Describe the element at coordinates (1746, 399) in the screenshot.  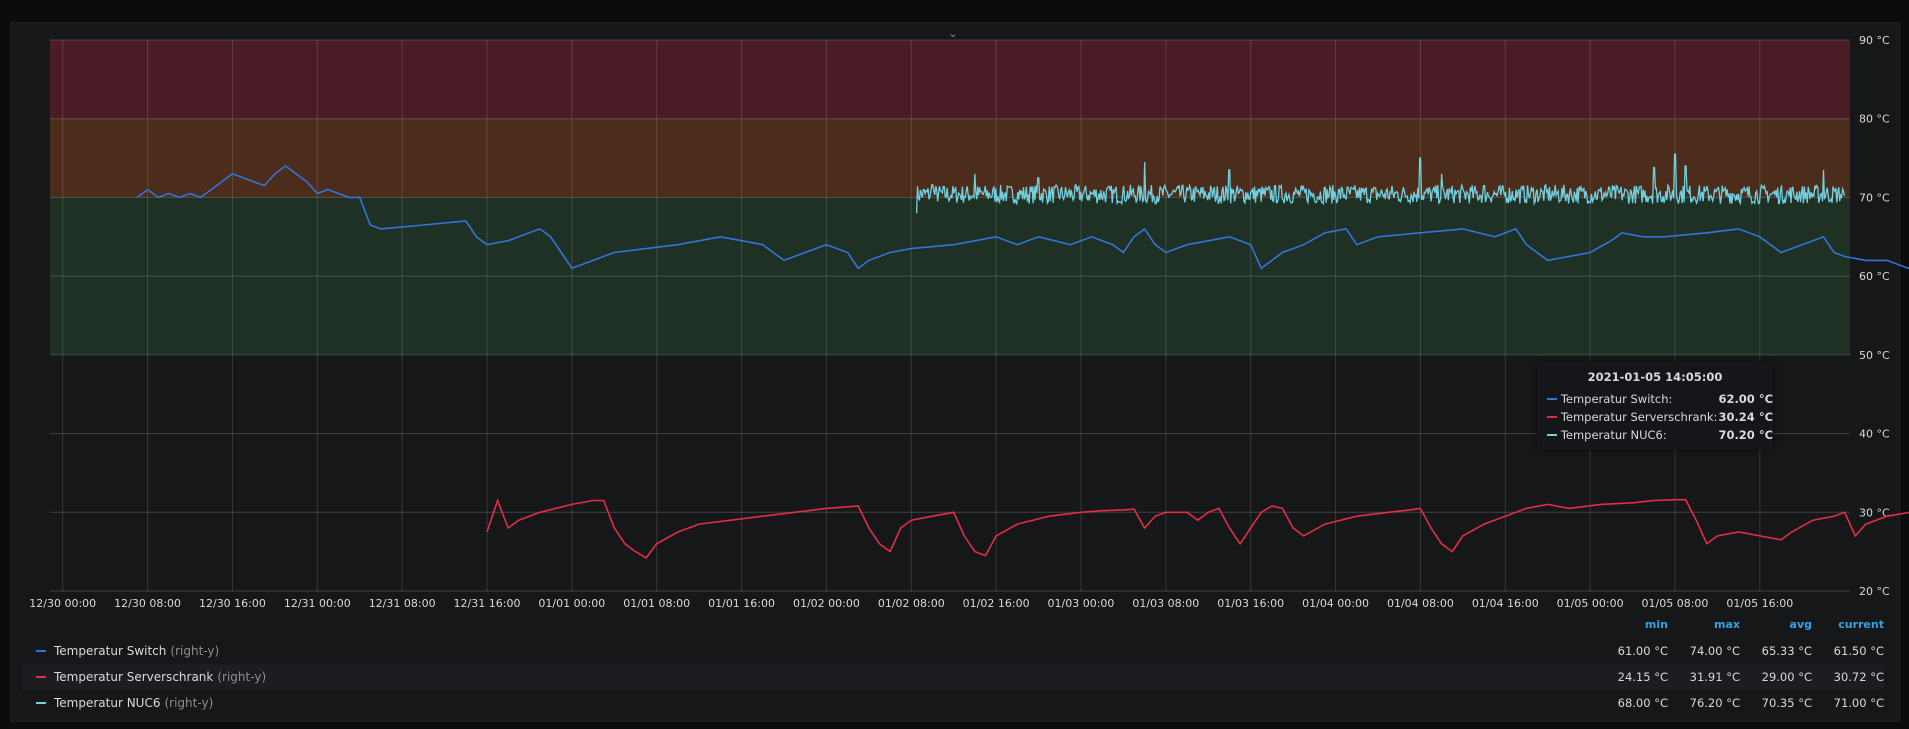
I see `tooltip-series-value: 62.00 °C` at that location.